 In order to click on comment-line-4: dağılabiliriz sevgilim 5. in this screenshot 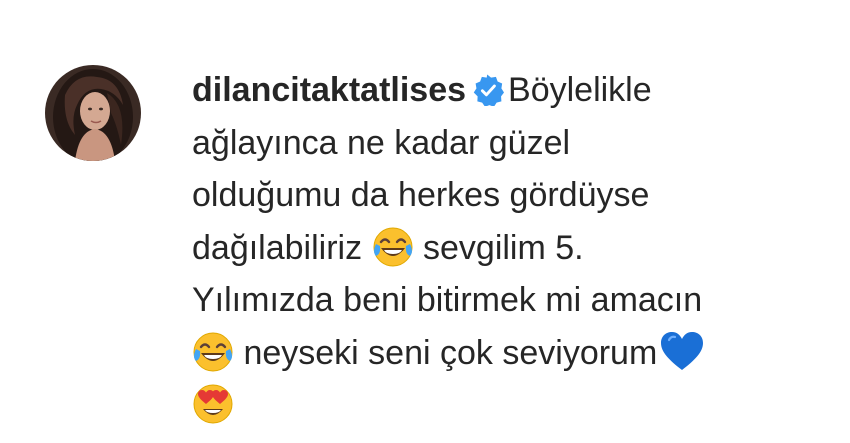, I will do `click(502, 248)`.